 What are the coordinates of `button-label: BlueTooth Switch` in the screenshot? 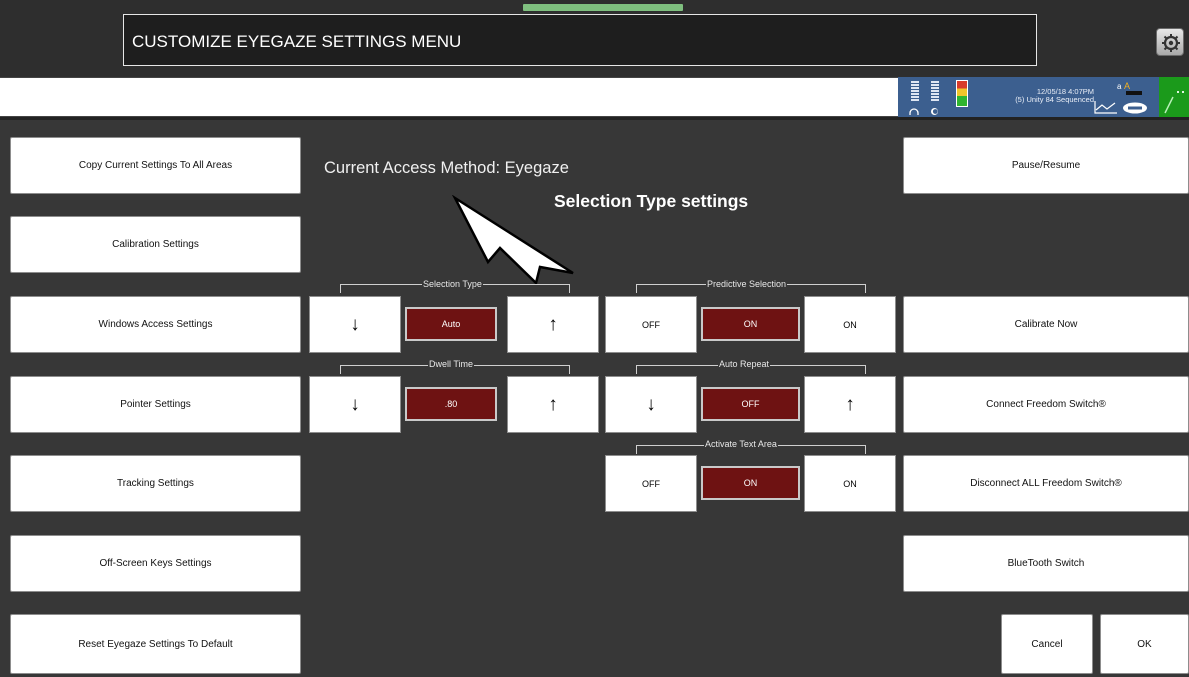 It's located at (1046, 563).